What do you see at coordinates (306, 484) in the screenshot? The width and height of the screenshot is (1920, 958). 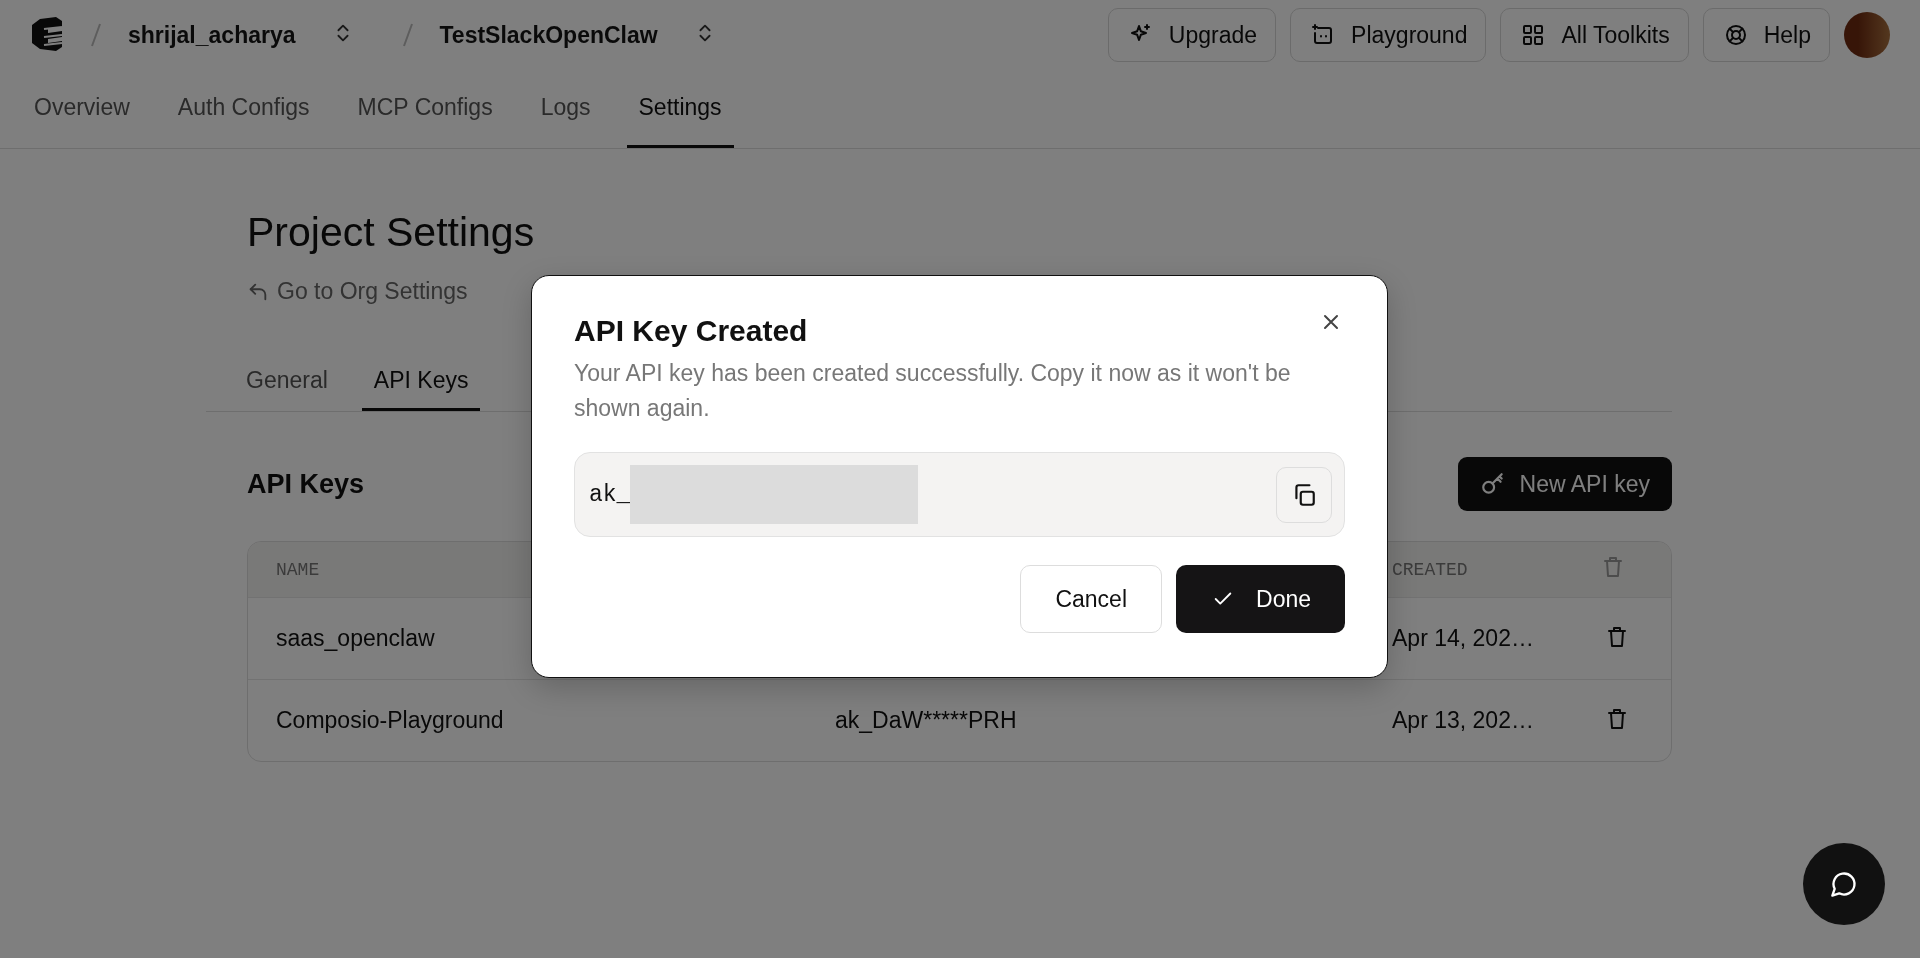 I see `section-title: API Keys` at bounding box center [306, 484].